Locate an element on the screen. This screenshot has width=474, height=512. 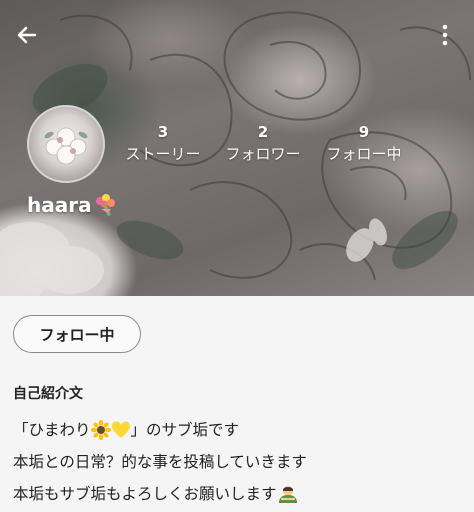
bio-line-1-end: 」のサブ垢です is located at coordinates (185, 430).